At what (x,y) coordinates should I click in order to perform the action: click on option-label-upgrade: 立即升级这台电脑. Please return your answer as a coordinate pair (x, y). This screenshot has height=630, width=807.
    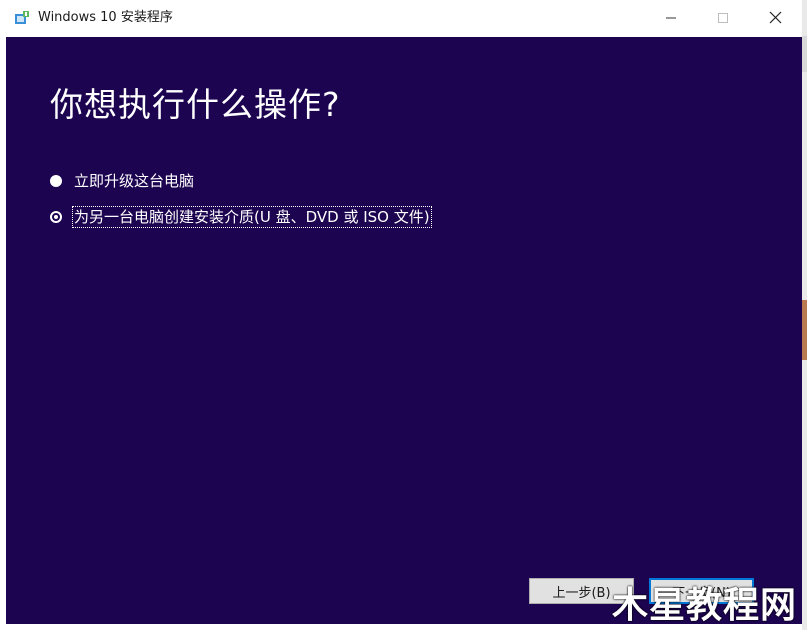
    Looking at the image, I should click on (134, 181).